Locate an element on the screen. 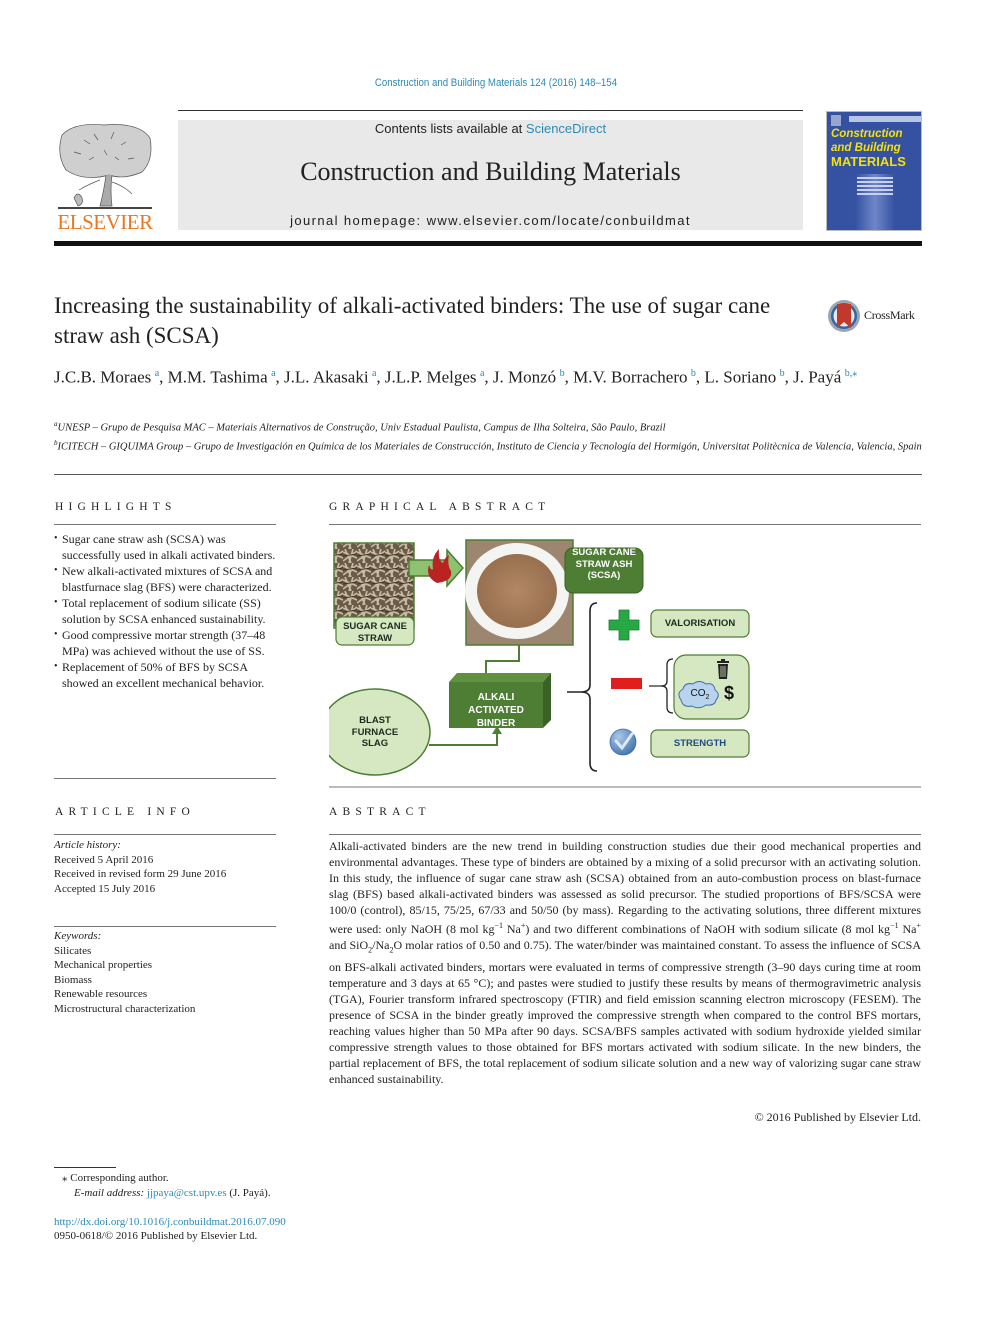  abstract-text: /Na is located at coordinates (381, 945).